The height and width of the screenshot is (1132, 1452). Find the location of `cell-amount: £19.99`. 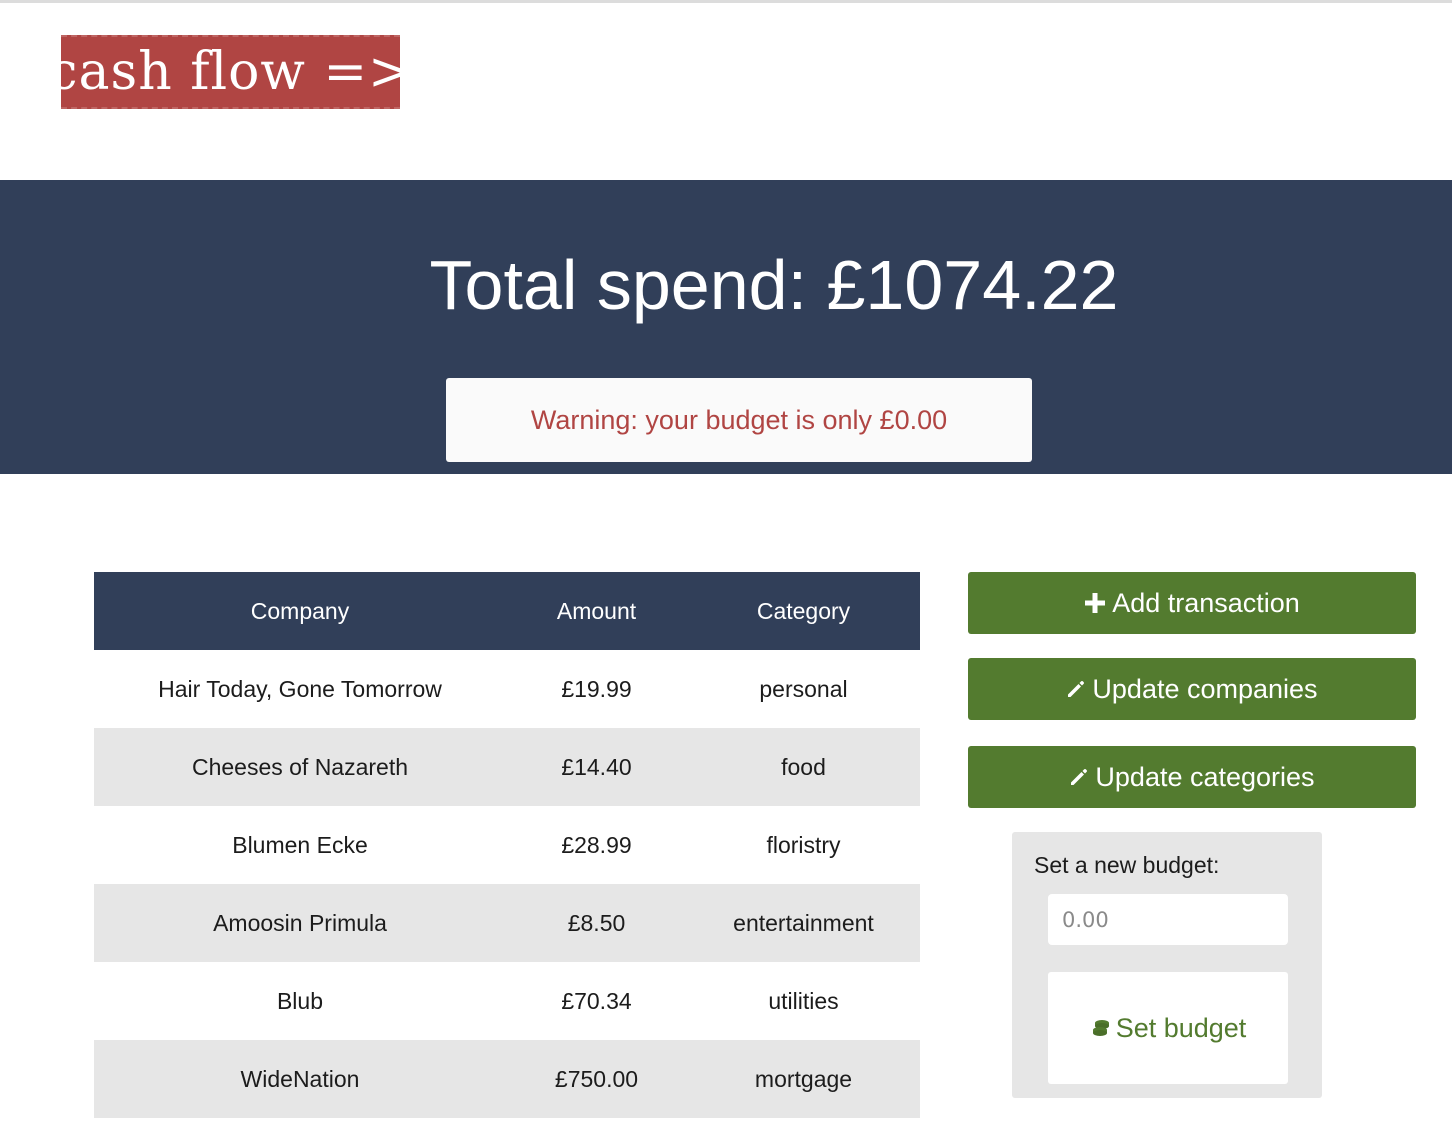

cell-amount: £19.99 is located at coordinates (596, 688).